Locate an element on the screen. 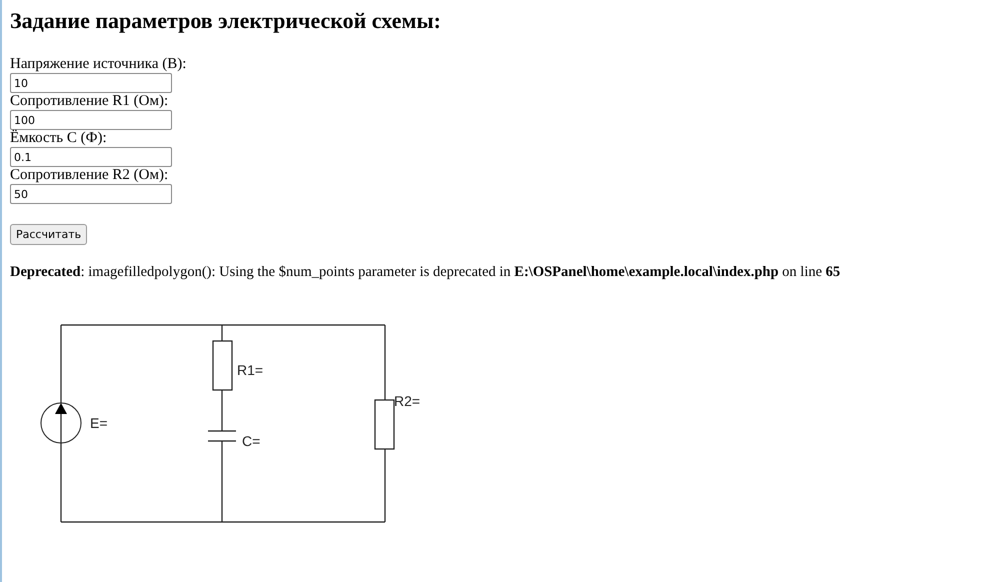  component-label: R2= is located at coordinates (407, 401).